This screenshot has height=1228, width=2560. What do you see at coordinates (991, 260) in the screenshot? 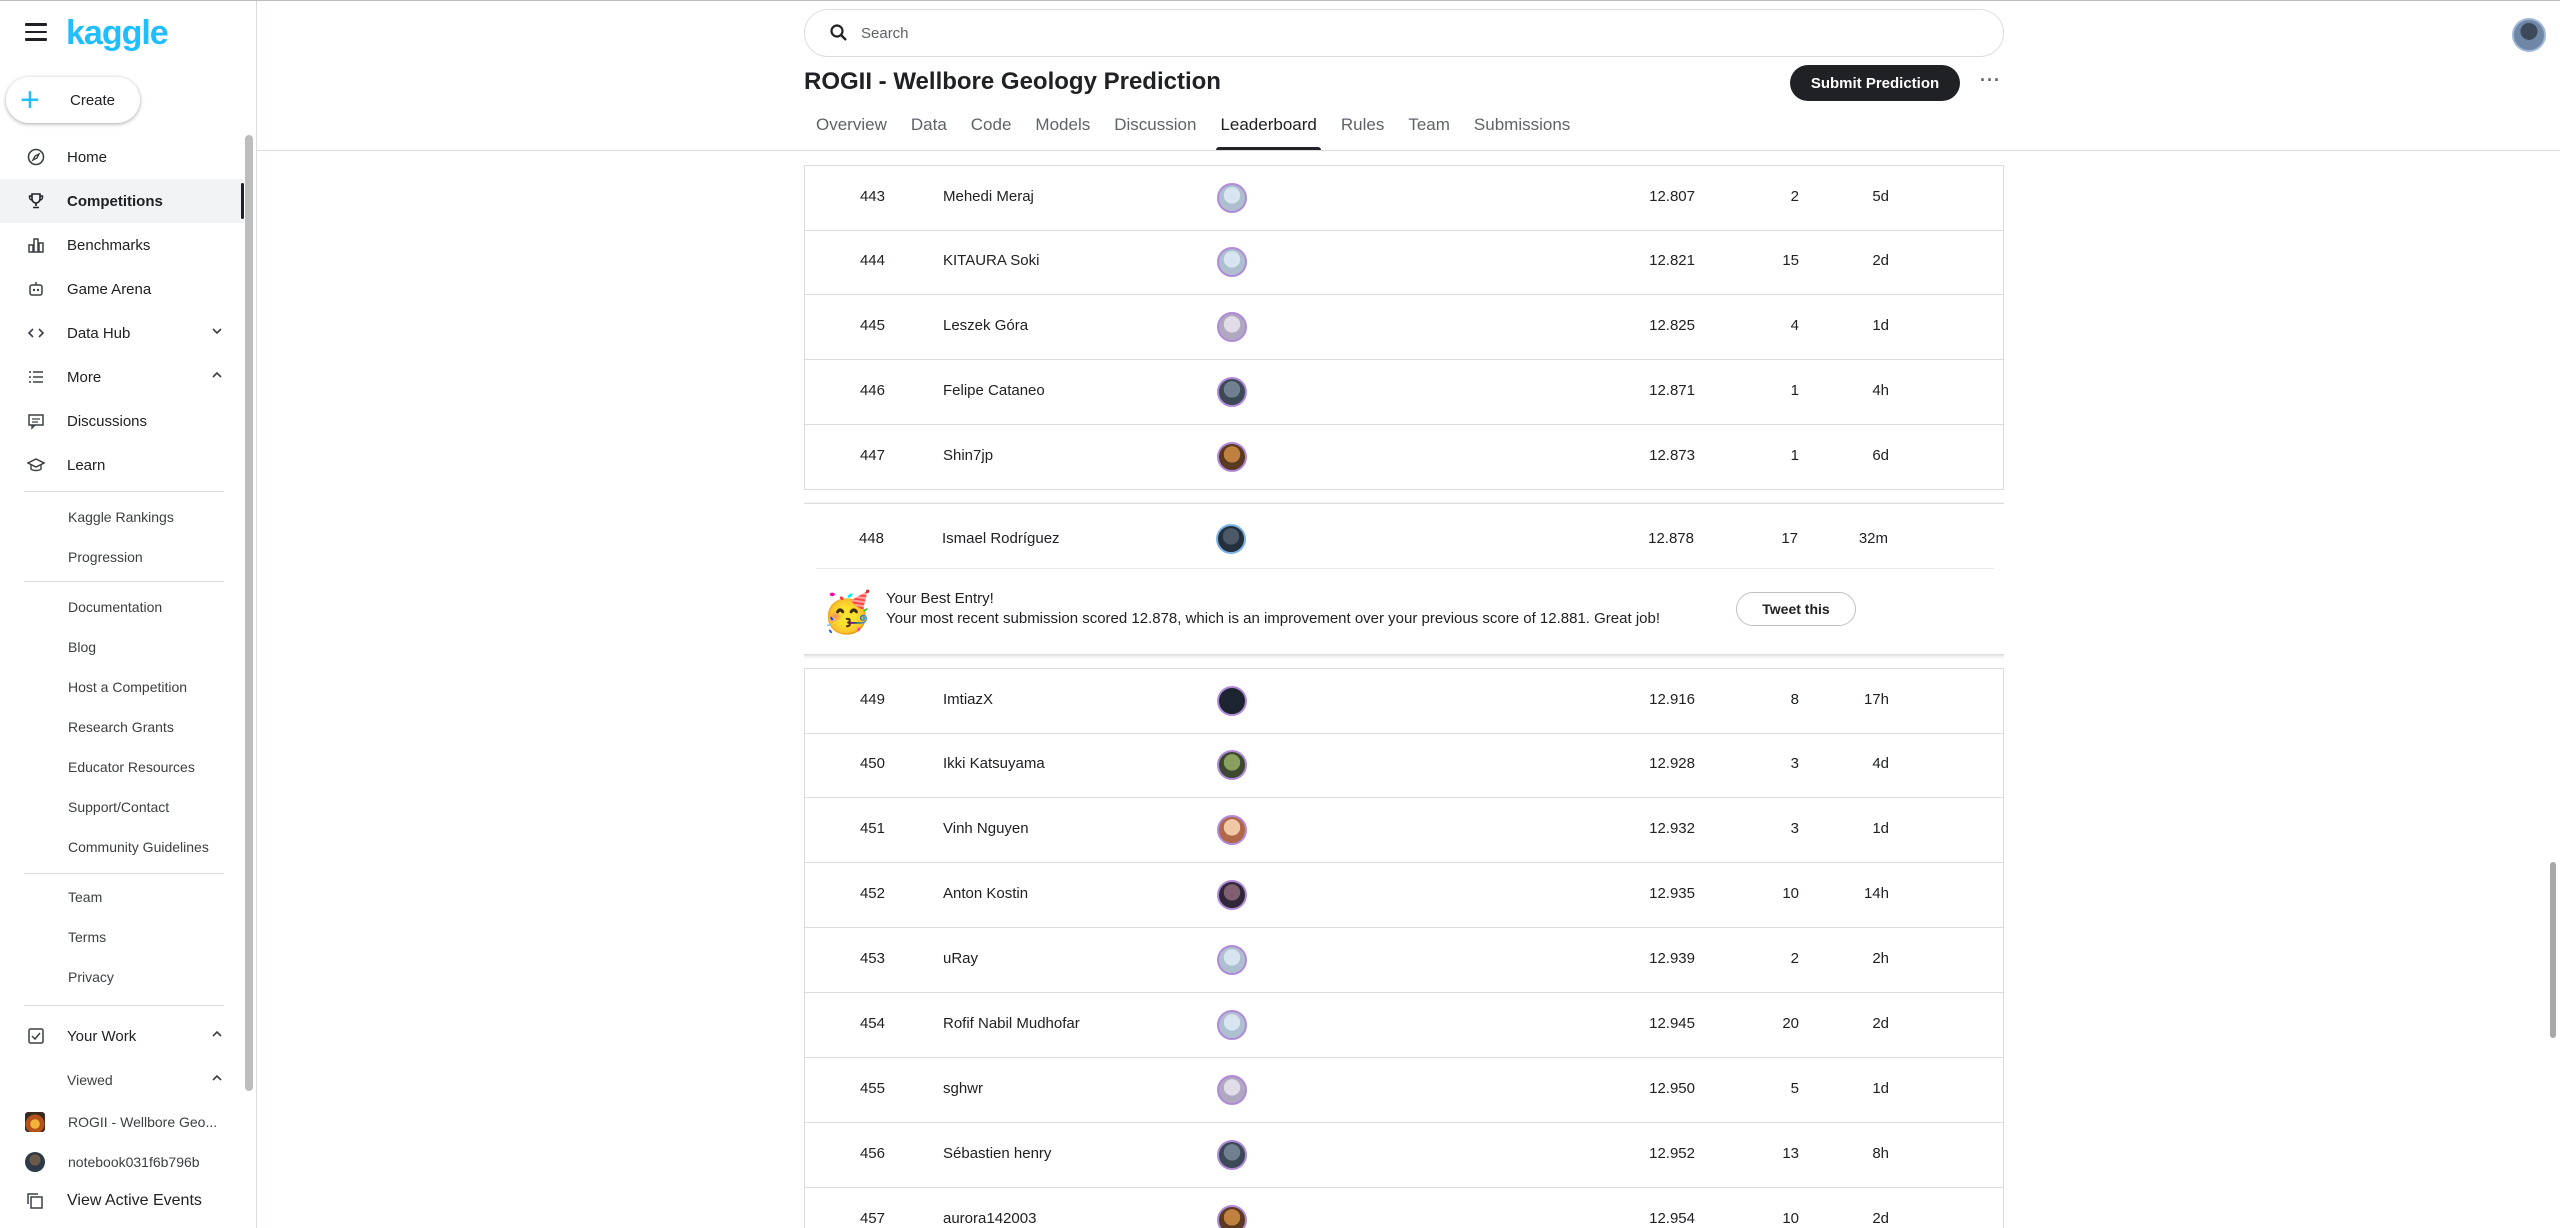
I see `team-name: KITAURA Soki` at bounding box center [991, 260].